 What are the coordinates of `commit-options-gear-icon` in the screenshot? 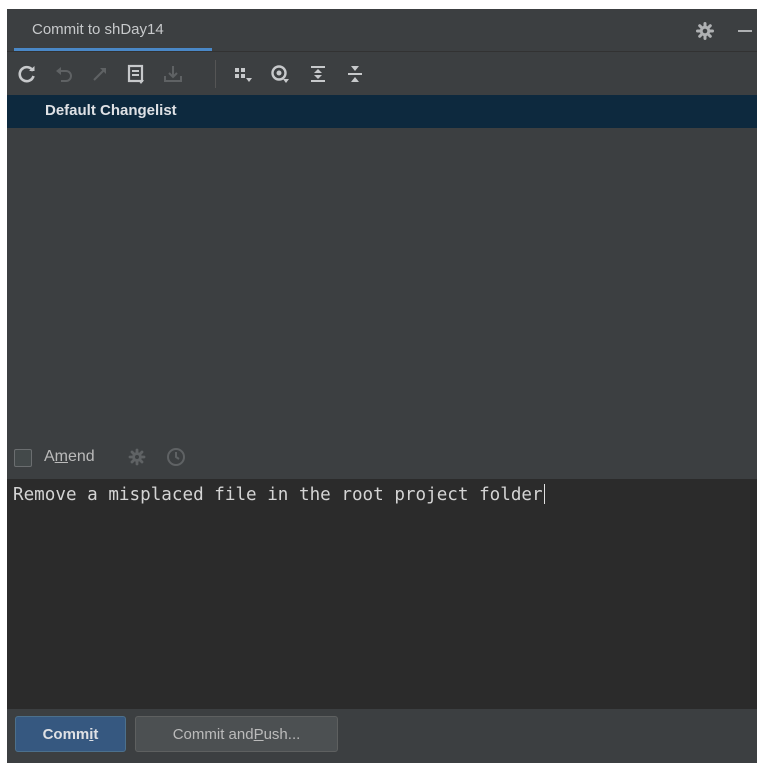 It's located at (137, 457).